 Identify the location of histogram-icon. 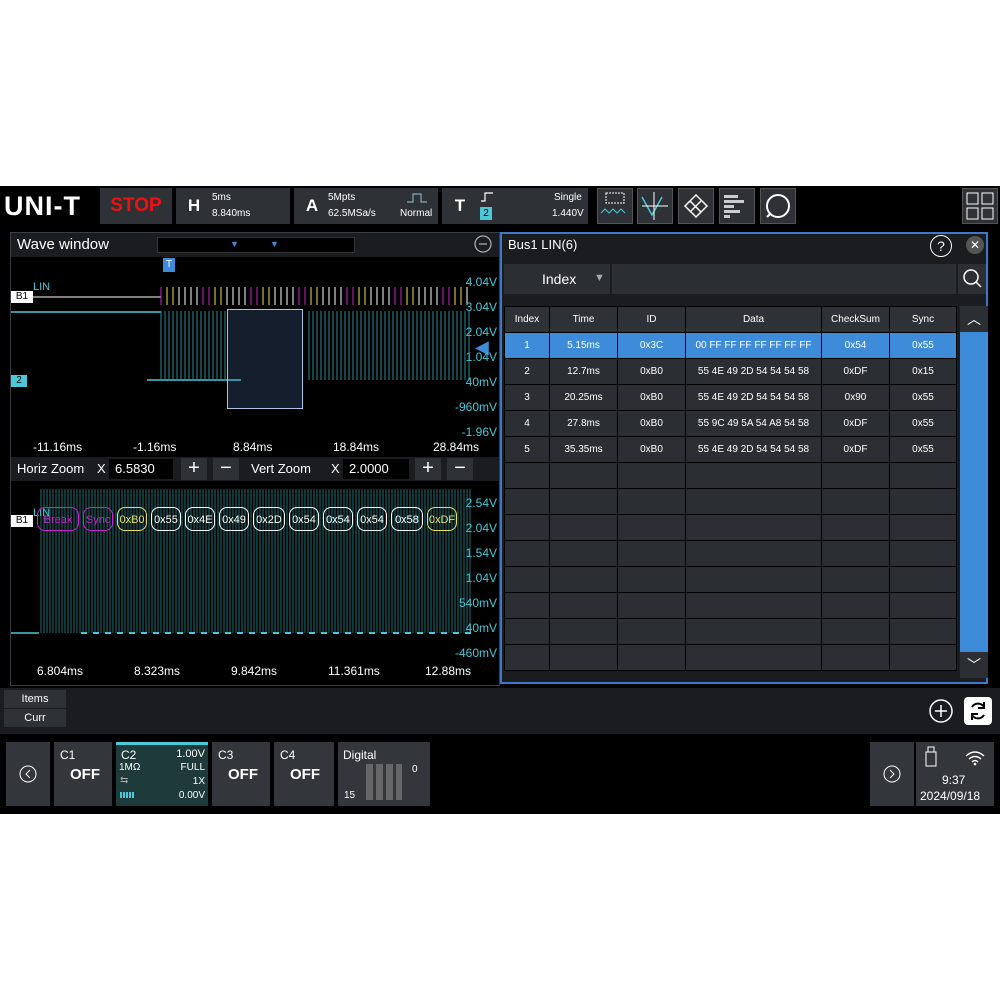
(737, 206).